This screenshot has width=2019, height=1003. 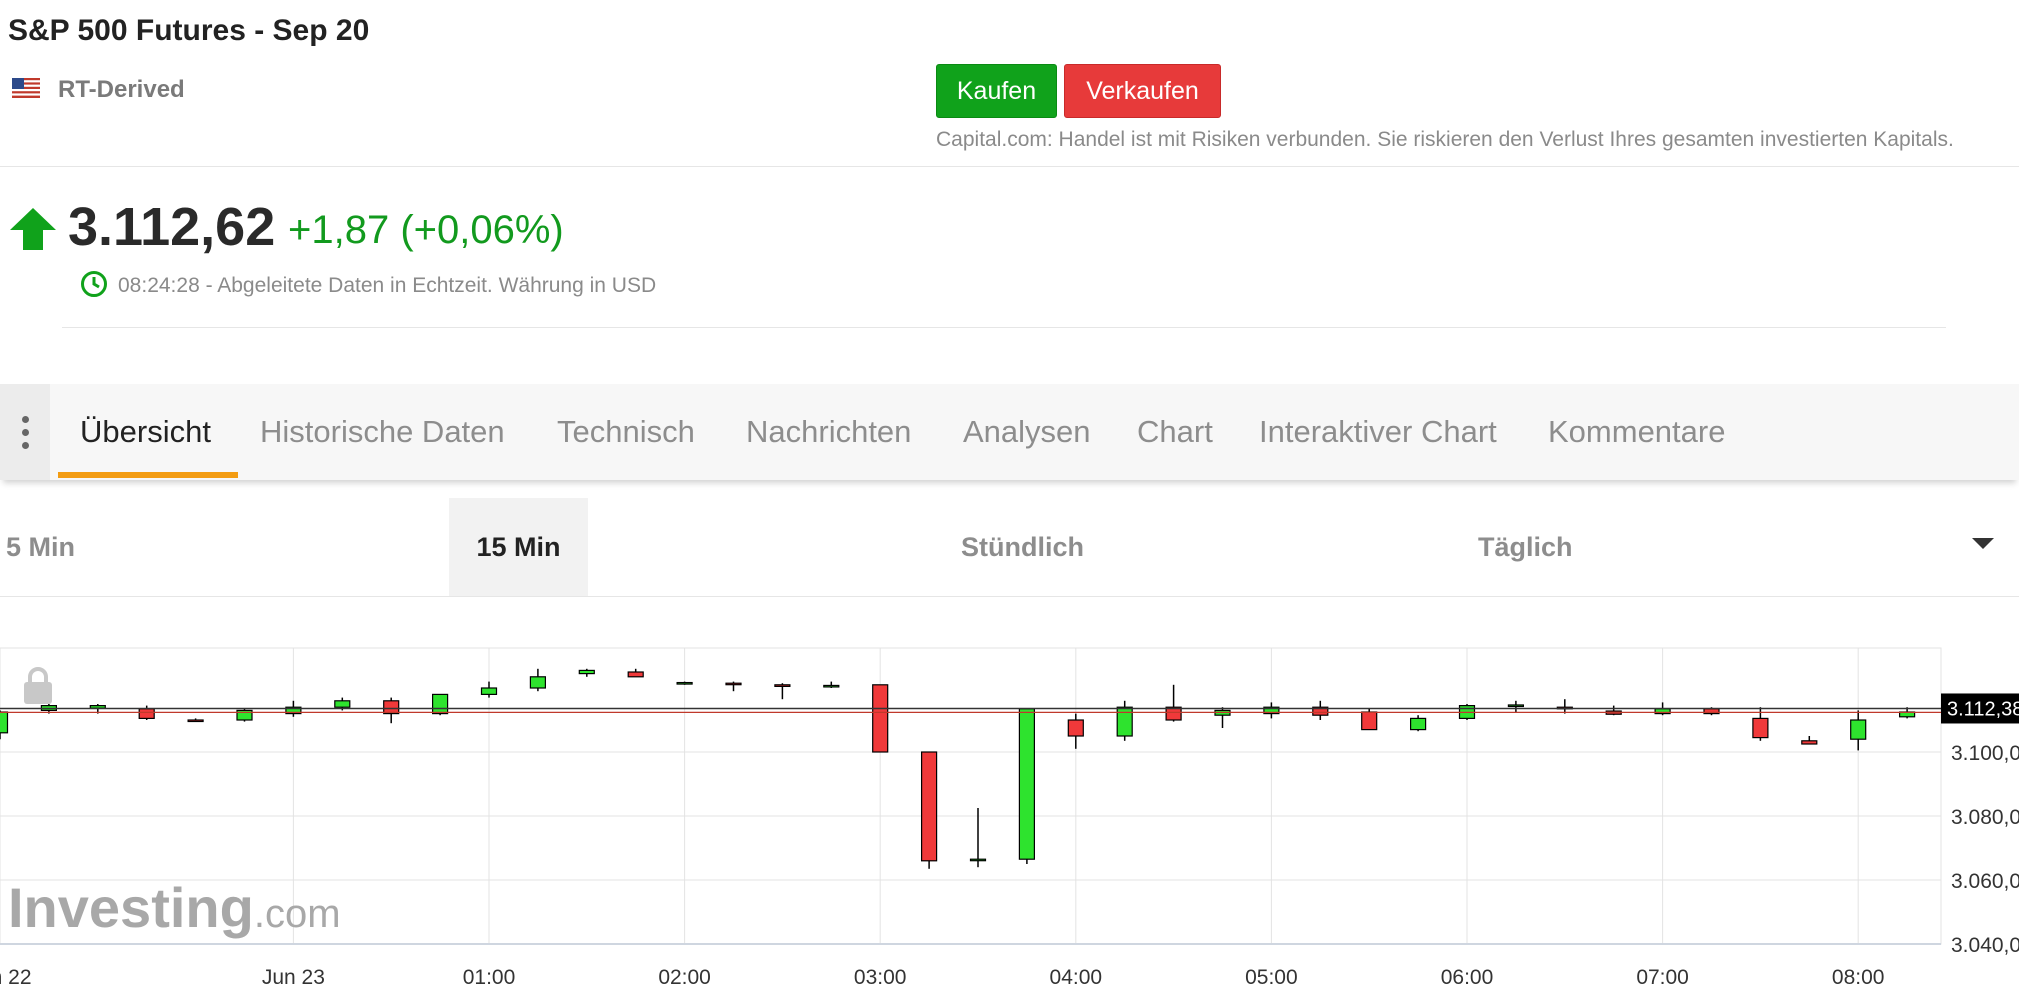 I want to click on last-price-label: 3.112,38, so click(x=1983, y=709).